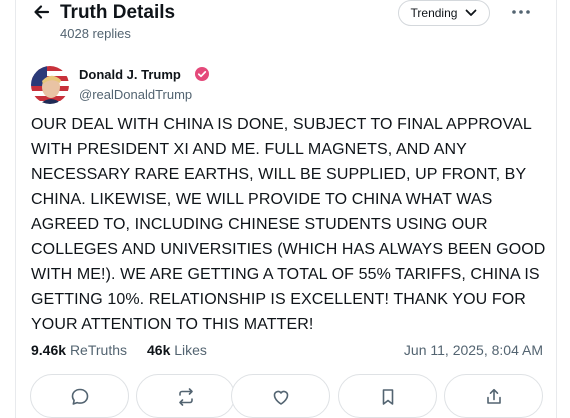  I want to click on author-name: Donald J. Trump, so click(130, 74).